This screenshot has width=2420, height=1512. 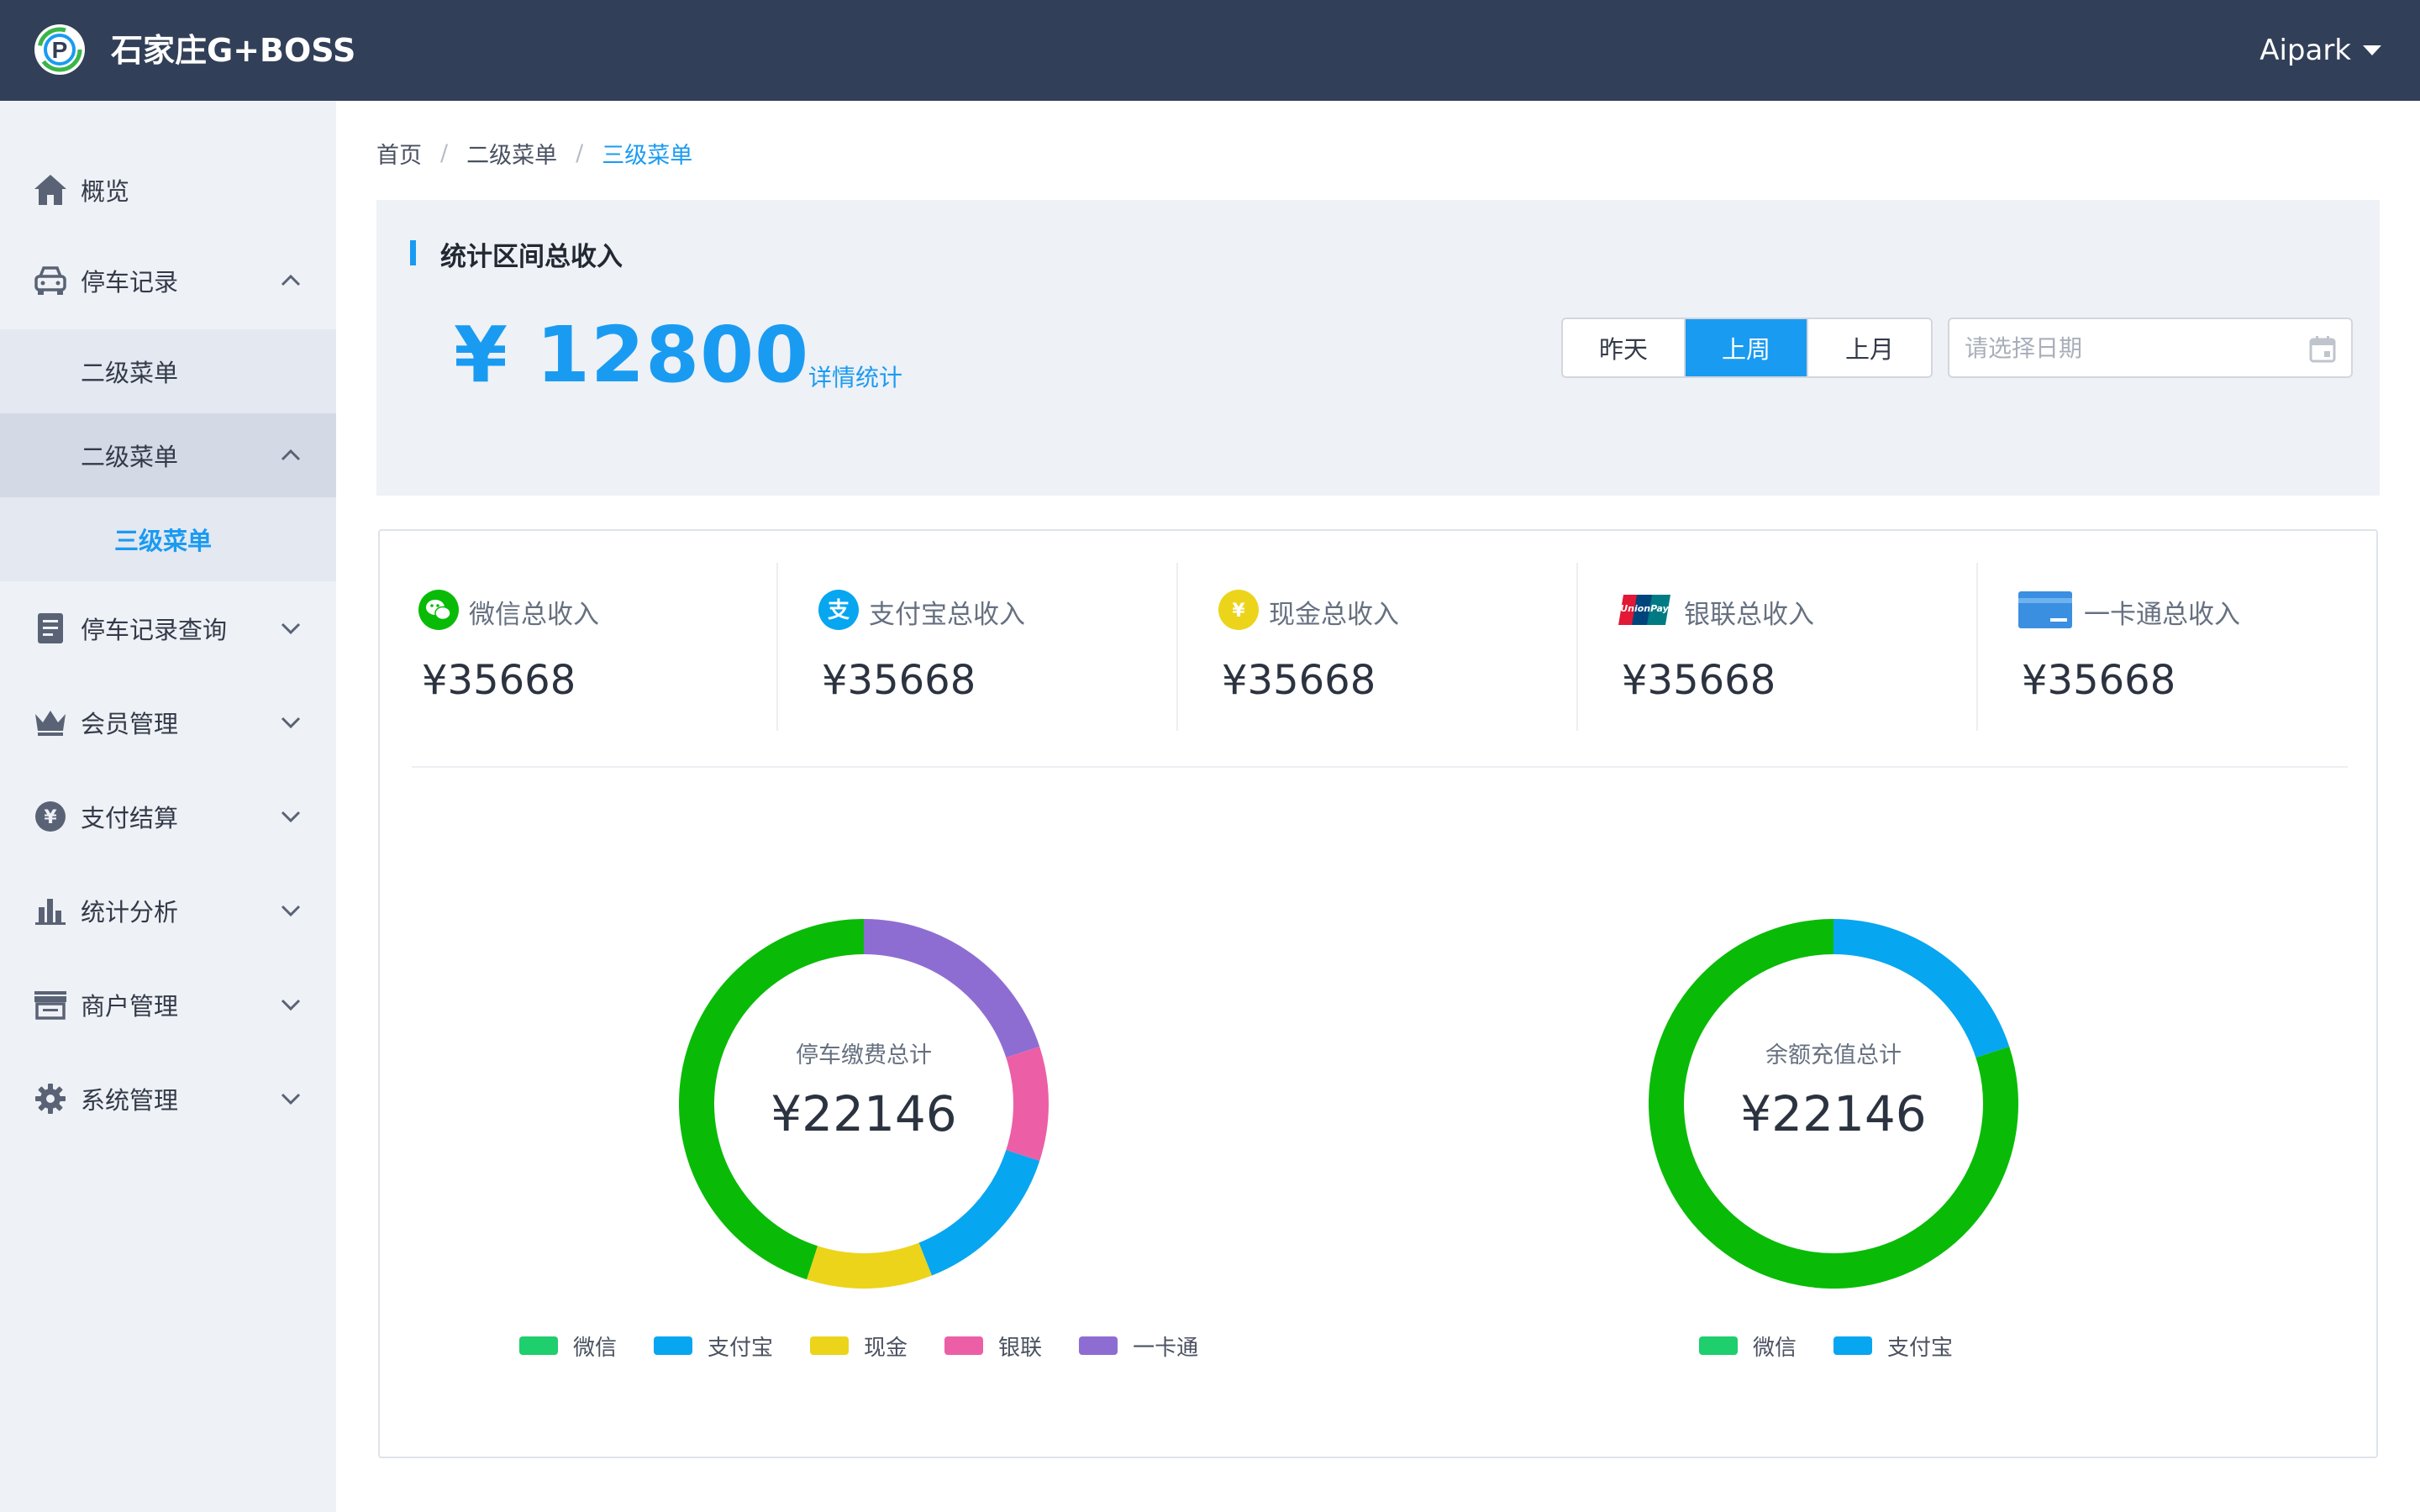 I want to click on stat-label: 现金总收入, so click(x=1334, y=615).